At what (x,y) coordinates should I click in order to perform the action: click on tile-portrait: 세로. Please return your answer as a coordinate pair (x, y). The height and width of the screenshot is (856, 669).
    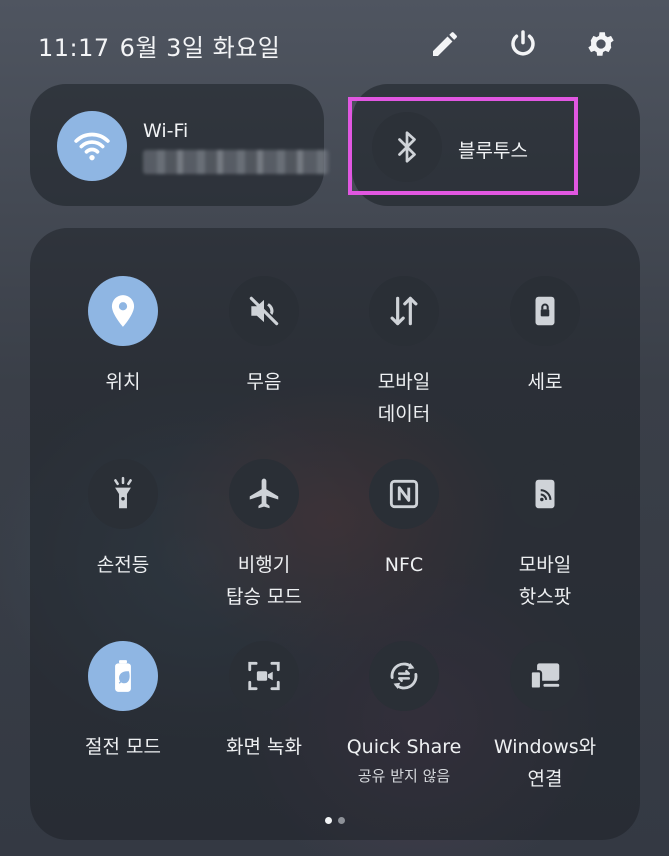
    Looking at the image, I should click on (545, 337).